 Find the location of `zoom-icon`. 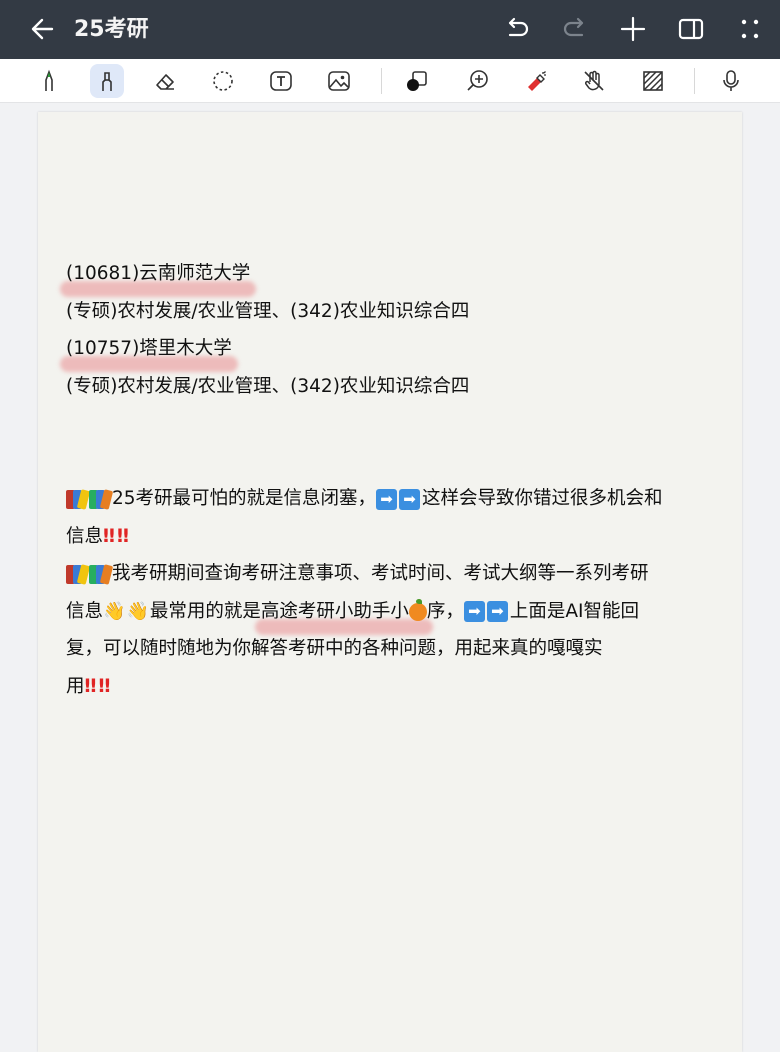

zoom-icon is located at coordinates (477, 80).